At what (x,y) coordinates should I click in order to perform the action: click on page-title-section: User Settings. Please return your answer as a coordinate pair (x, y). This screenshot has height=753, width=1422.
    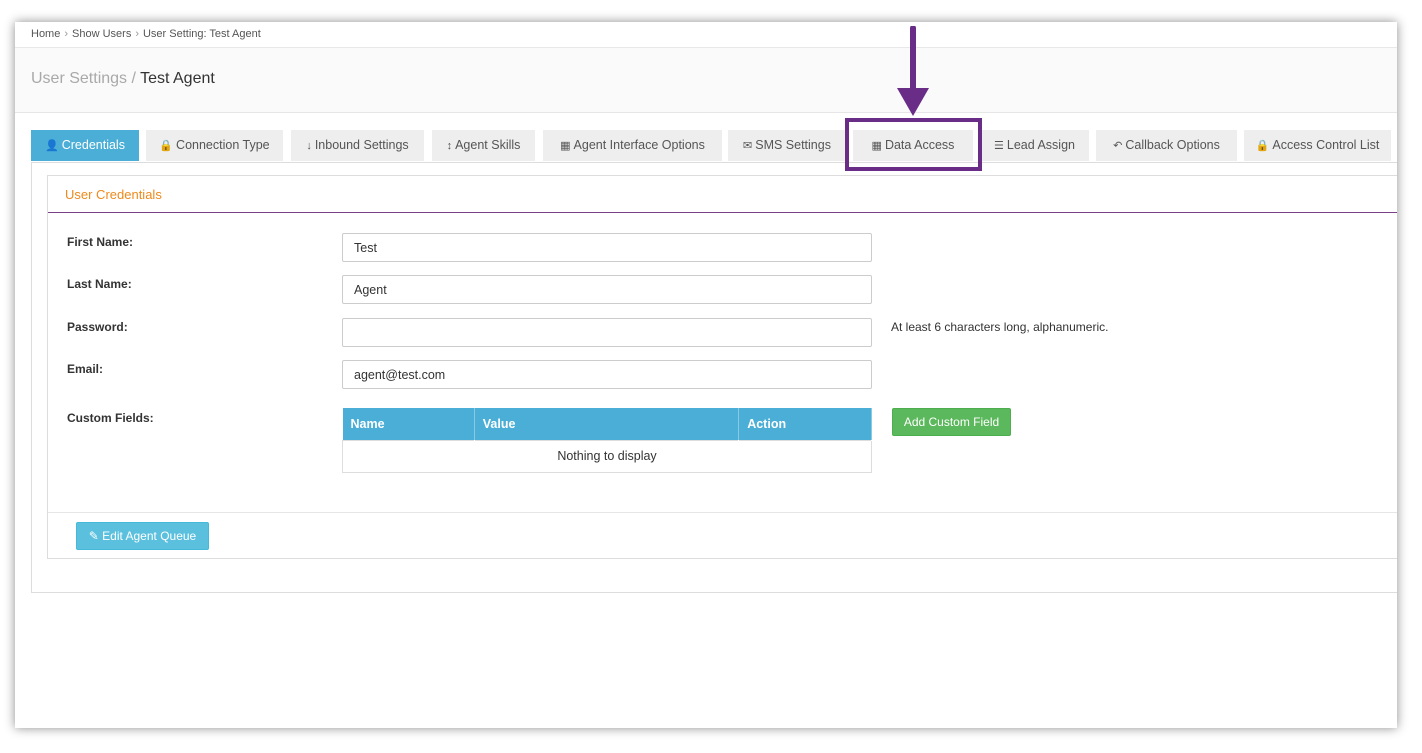
    Looking at the image, I should click on (79, 78).